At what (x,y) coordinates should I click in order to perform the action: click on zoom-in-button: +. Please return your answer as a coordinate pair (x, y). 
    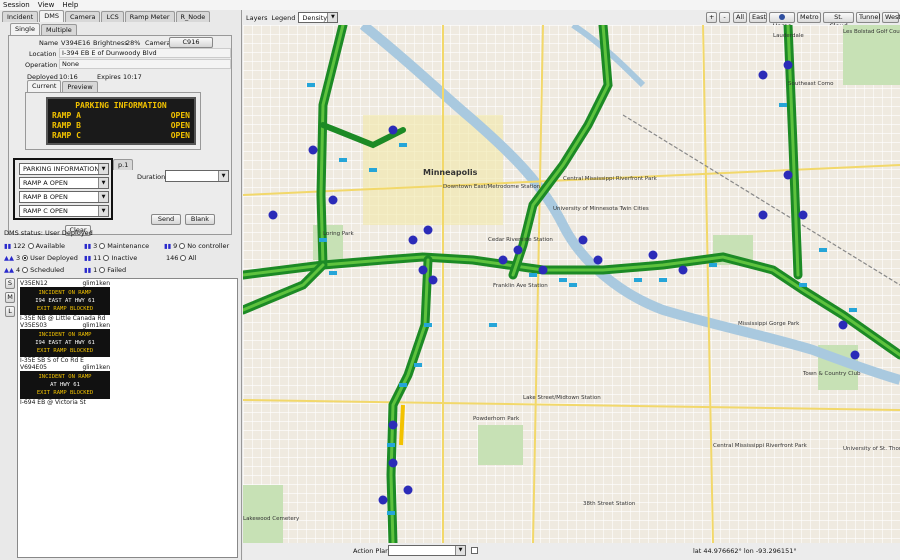
    Looking at the image, I should click on (711, 17).